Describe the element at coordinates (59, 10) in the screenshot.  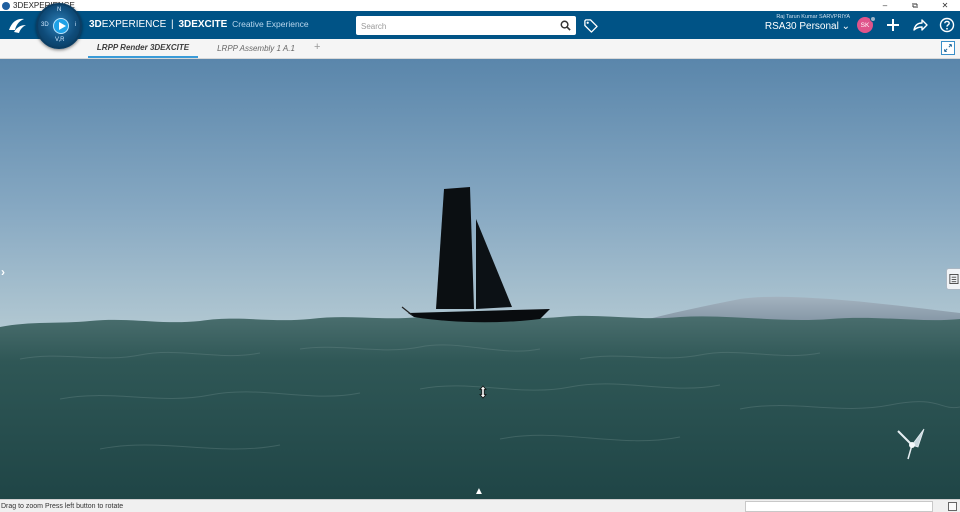
I see `compass-north-label: N` at that location.